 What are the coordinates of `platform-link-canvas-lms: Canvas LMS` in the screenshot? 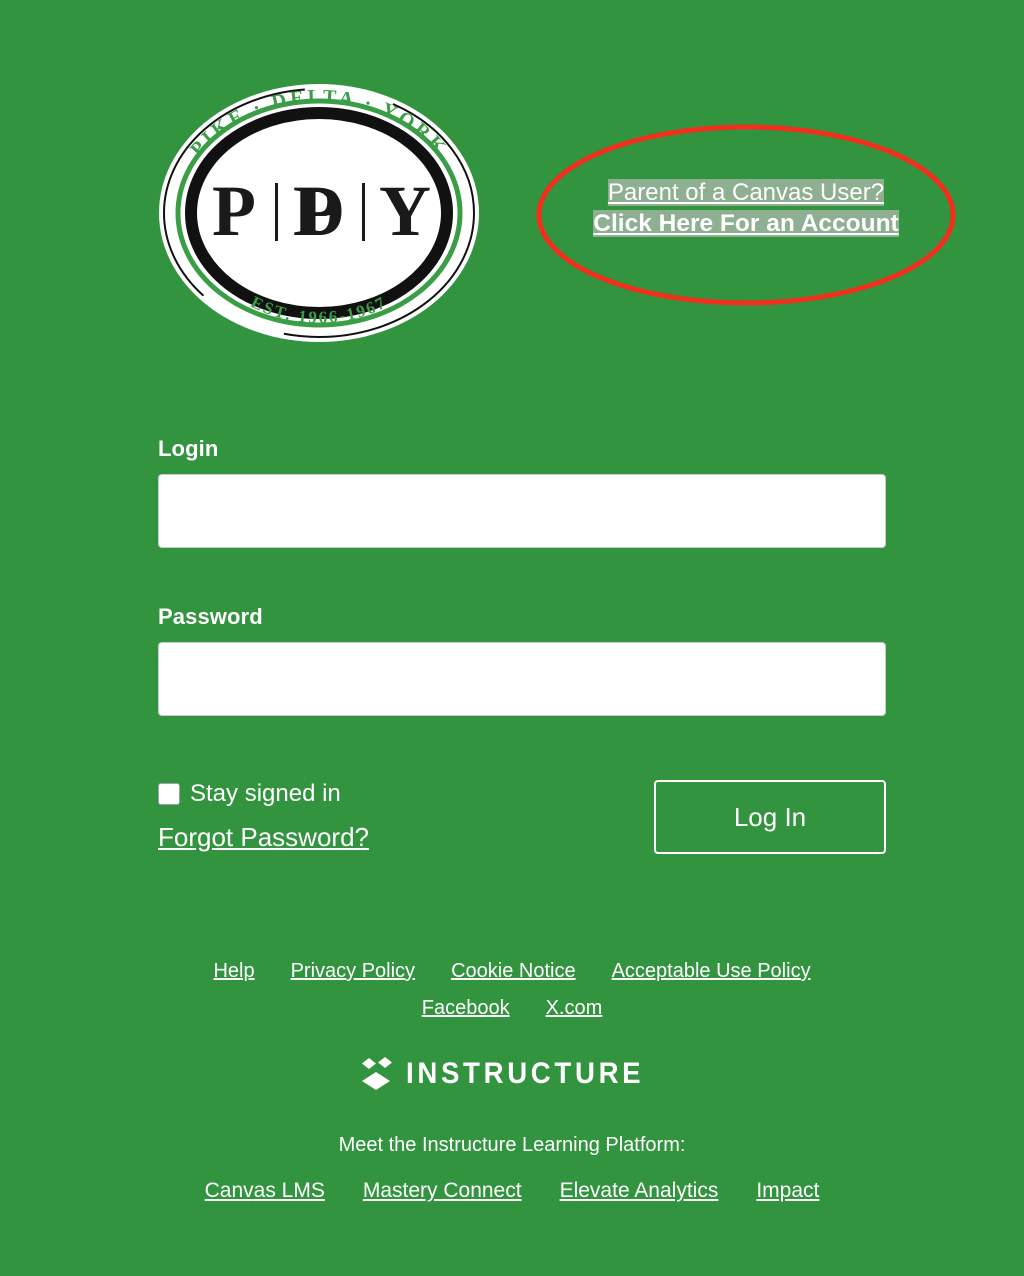 It's located at (265, 1191).